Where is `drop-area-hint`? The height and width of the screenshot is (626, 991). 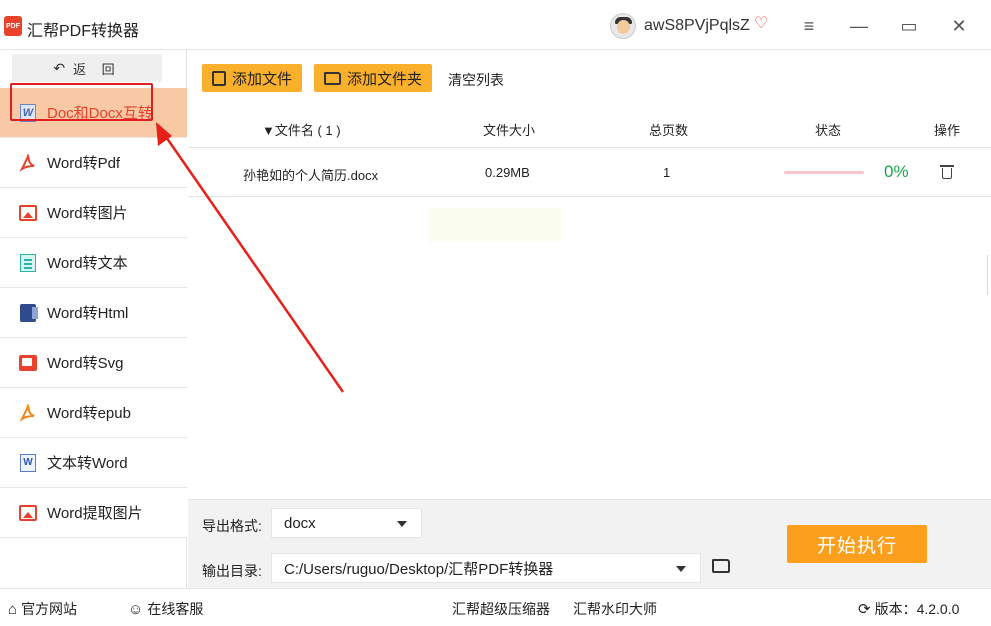 drop-area-hint is located at coordinates (495, 225).